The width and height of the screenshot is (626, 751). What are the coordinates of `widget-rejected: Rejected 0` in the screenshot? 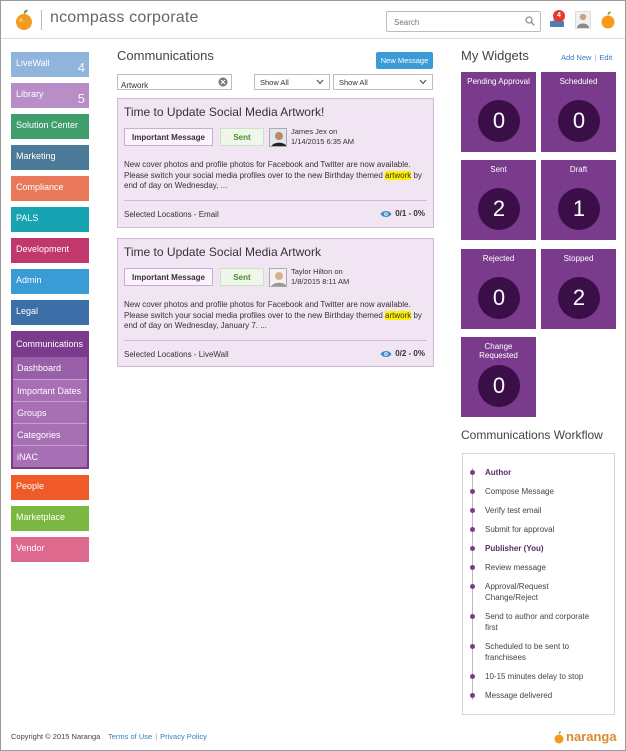 It's located at (498, 289).